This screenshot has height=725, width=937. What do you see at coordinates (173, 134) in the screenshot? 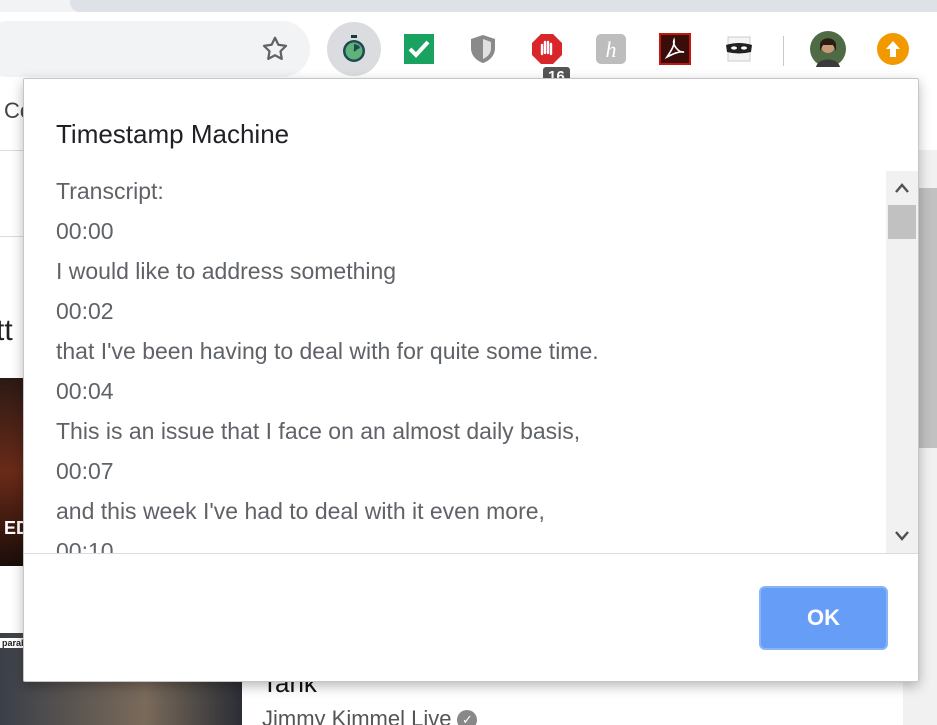
I see `popup-title: Timestamp Machine` at bounding box center [173, 134].